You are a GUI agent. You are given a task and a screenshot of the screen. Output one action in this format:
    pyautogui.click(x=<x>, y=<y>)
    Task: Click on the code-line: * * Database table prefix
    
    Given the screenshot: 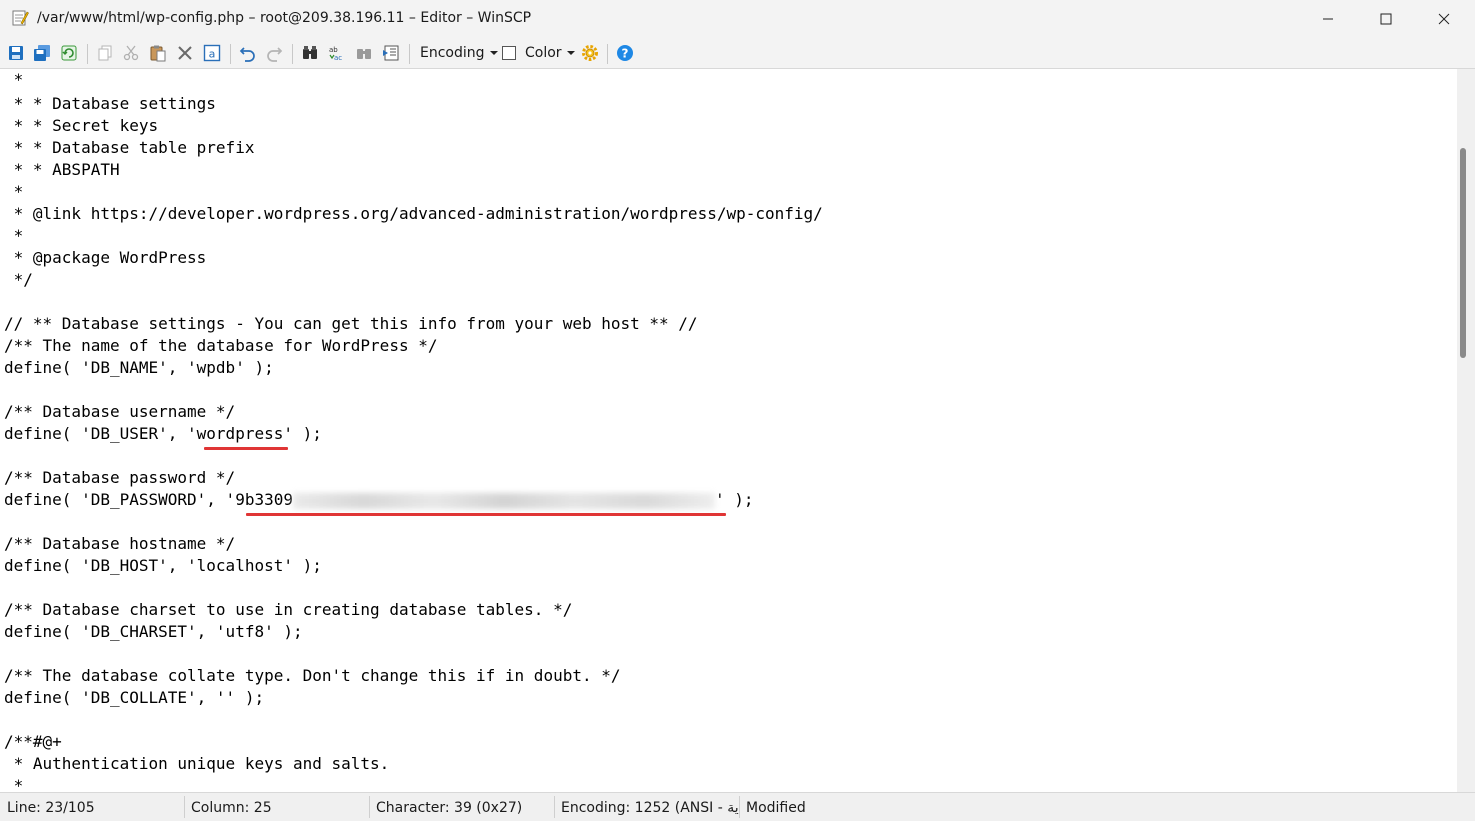 What is the action you would take?
    pyautogui.click(x=129, y=147)
    